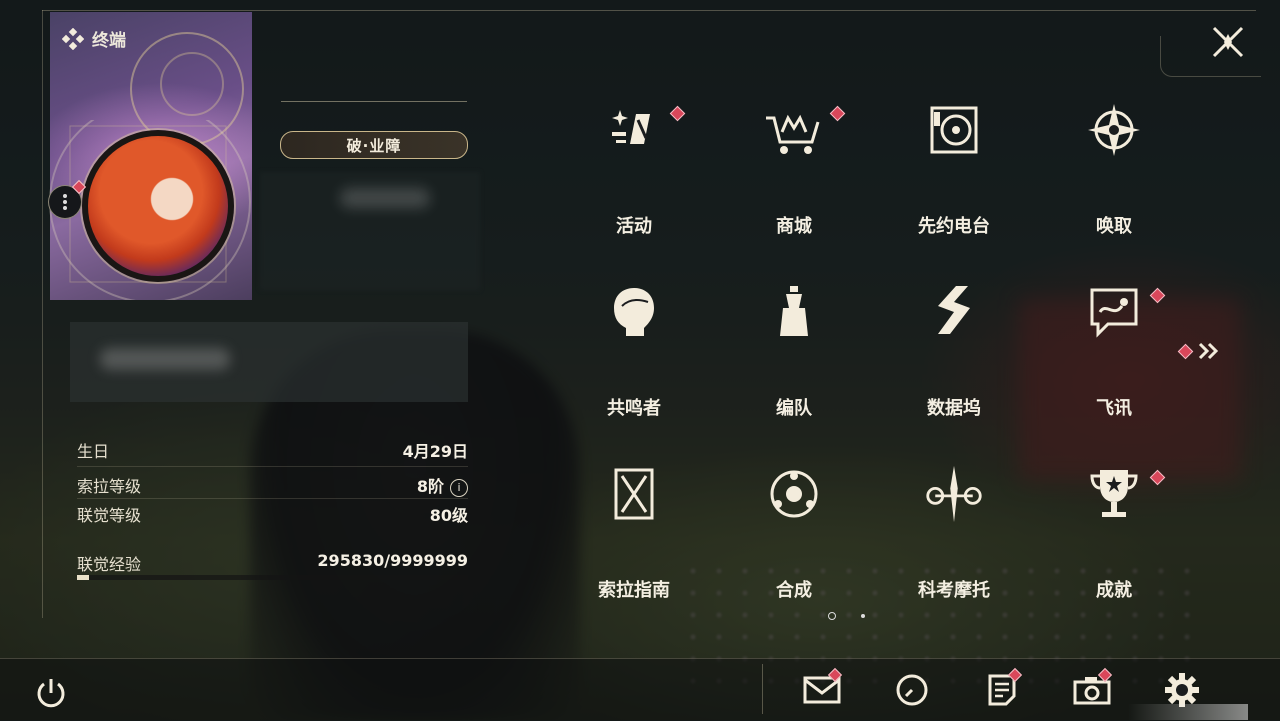 The width and height of the screenshot is (1280, 721). I want to click on corner-watermark, so click(1188, 712).